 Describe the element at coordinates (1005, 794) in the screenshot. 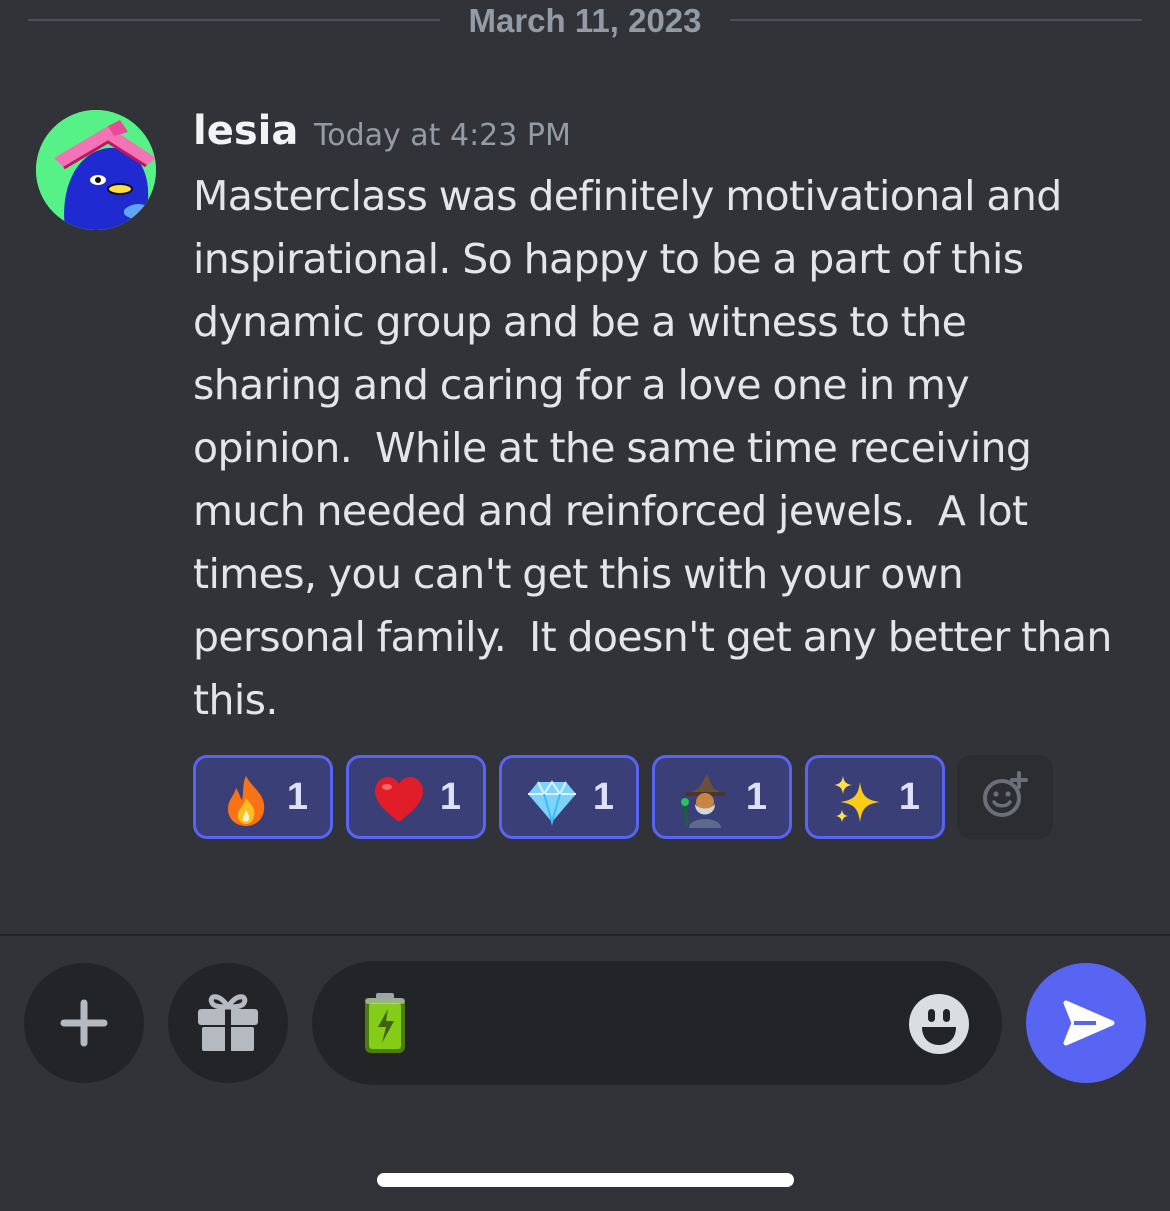

I see `add-reaction-icon` at that location.